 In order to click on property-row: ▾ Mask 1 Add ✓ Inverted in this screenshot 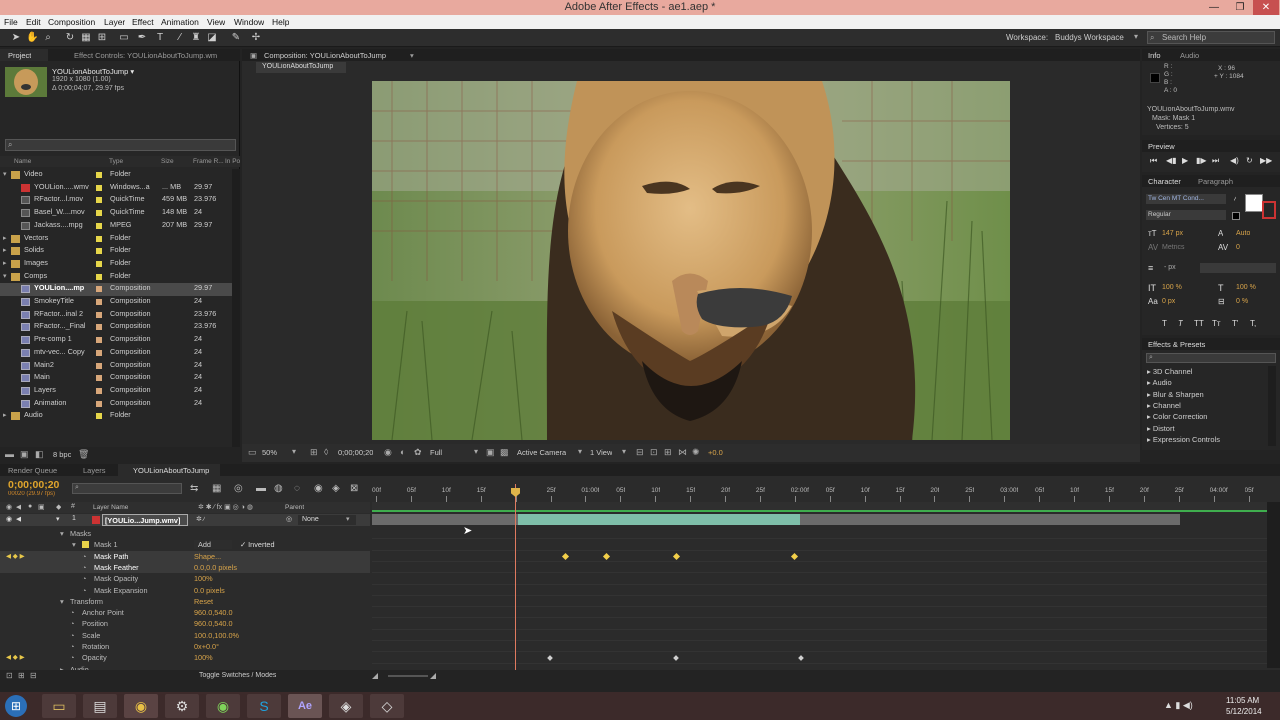, I will do `click(185, 544)`.